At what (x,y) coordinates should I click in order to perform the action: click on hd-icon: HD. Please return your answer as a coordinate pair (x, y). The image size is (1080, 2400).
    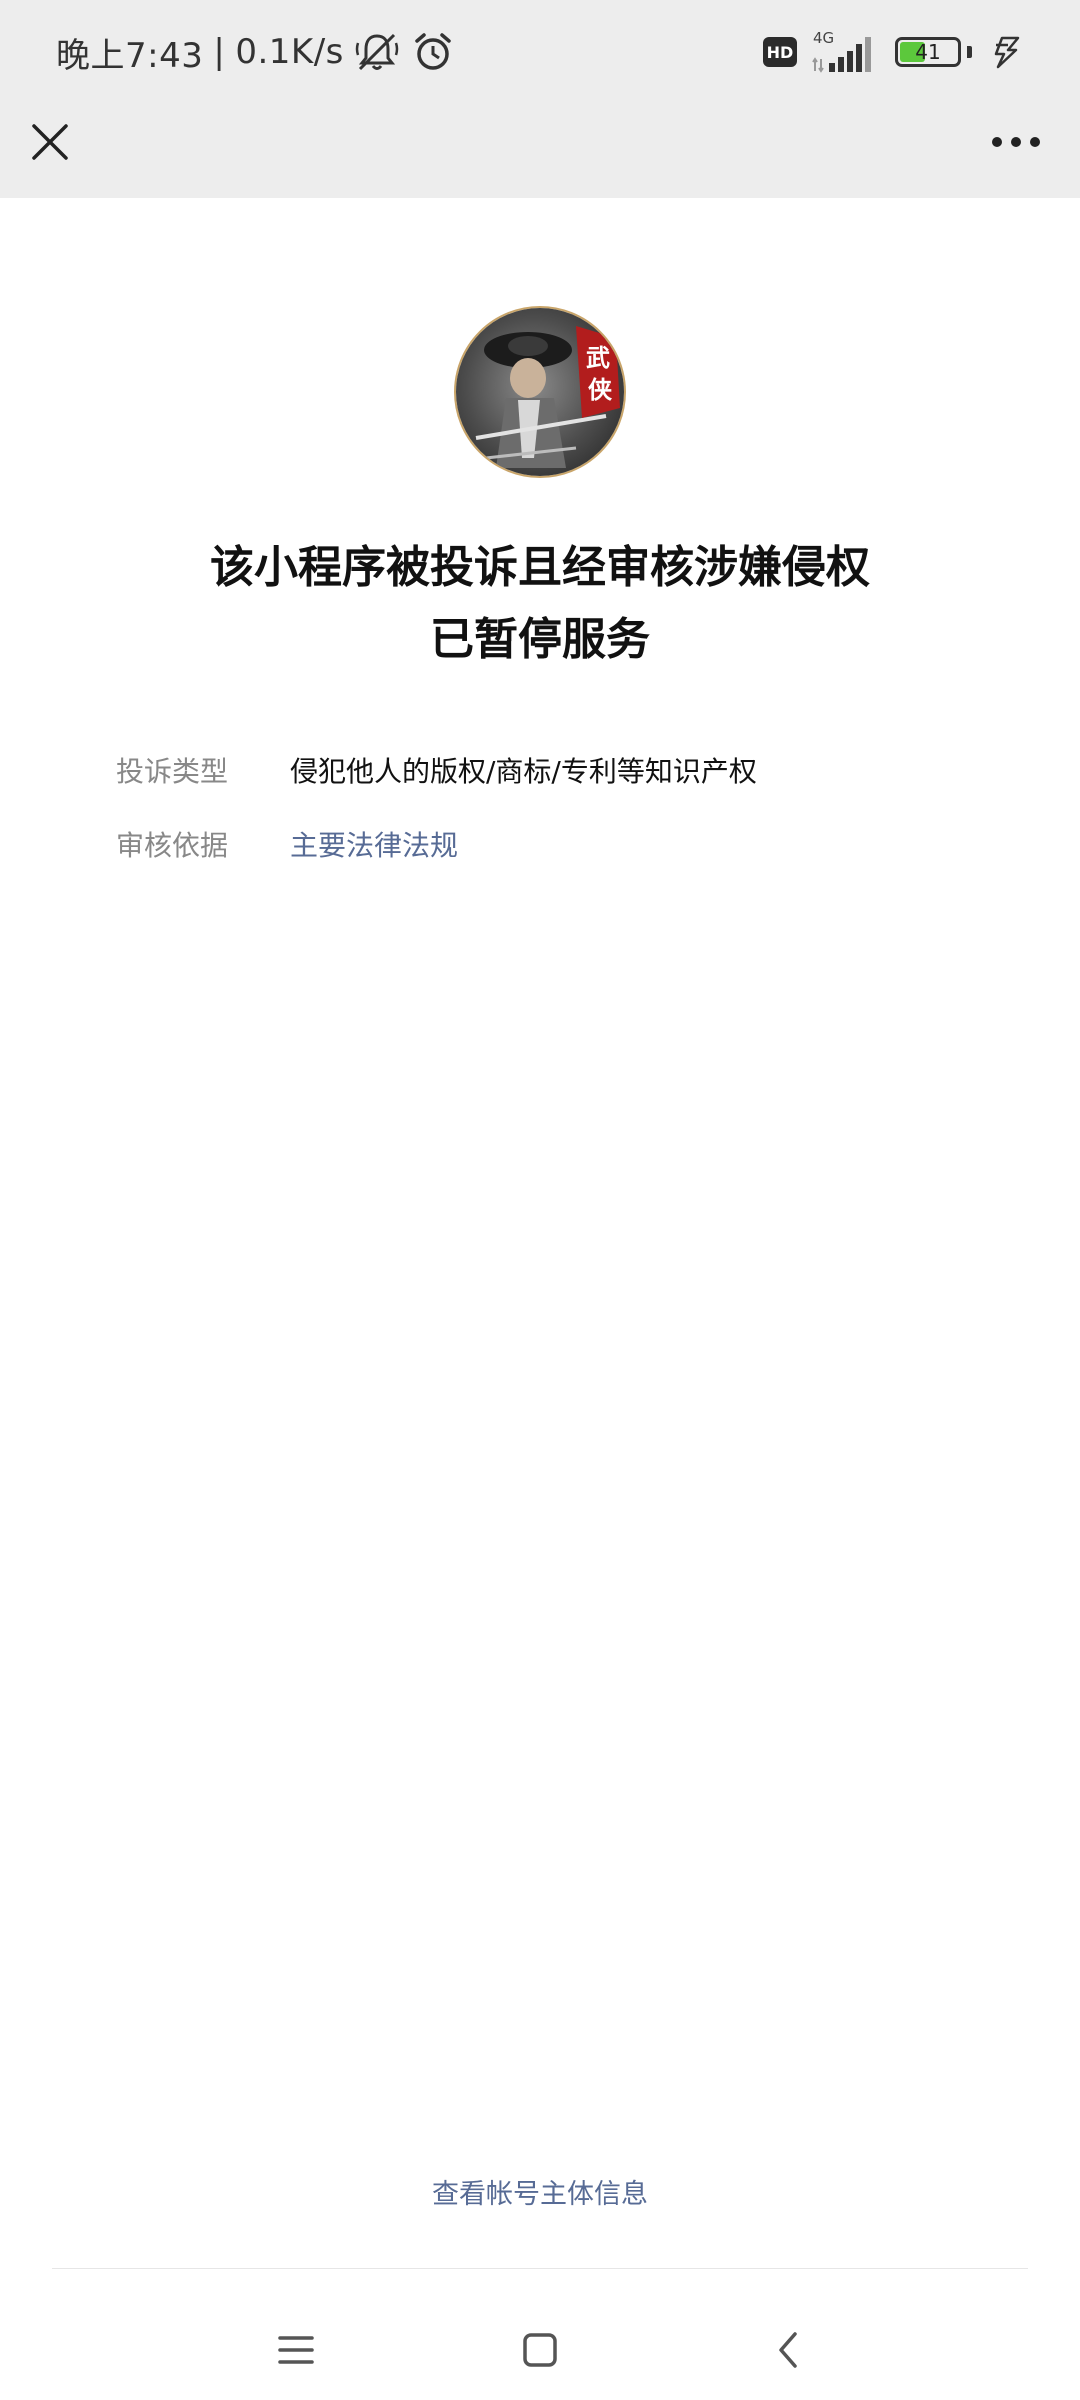
    Looking at the image, I should click on (780, 52).